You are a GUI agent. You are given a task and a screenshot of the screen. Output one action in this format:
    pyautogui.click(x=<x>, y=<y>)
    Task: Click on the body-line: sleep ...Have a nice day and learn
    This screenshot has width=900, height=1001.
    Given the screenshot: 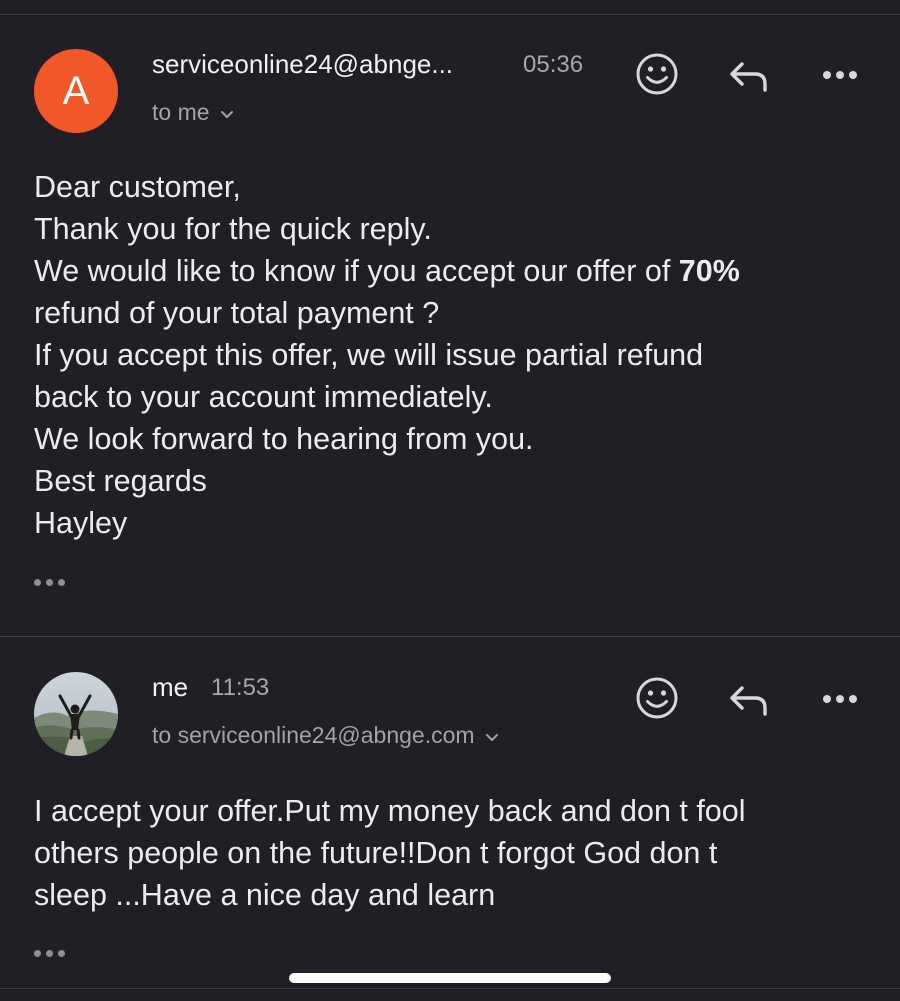 What is the action you would take?
    pyautogui.click(x=265, y=895)
    